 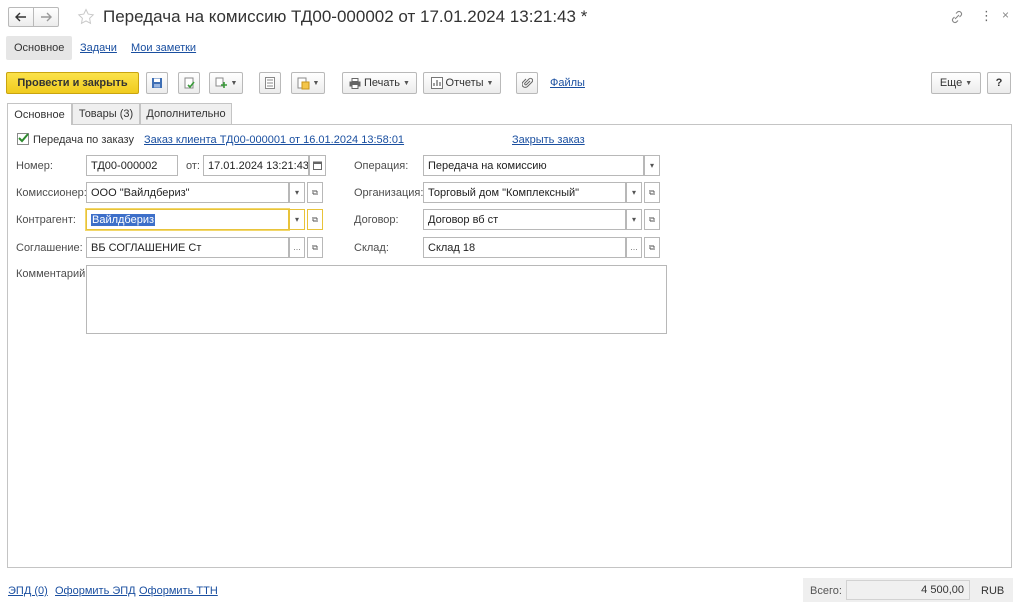 I want to click on paperclip-icon, so click(x=527, y=82).